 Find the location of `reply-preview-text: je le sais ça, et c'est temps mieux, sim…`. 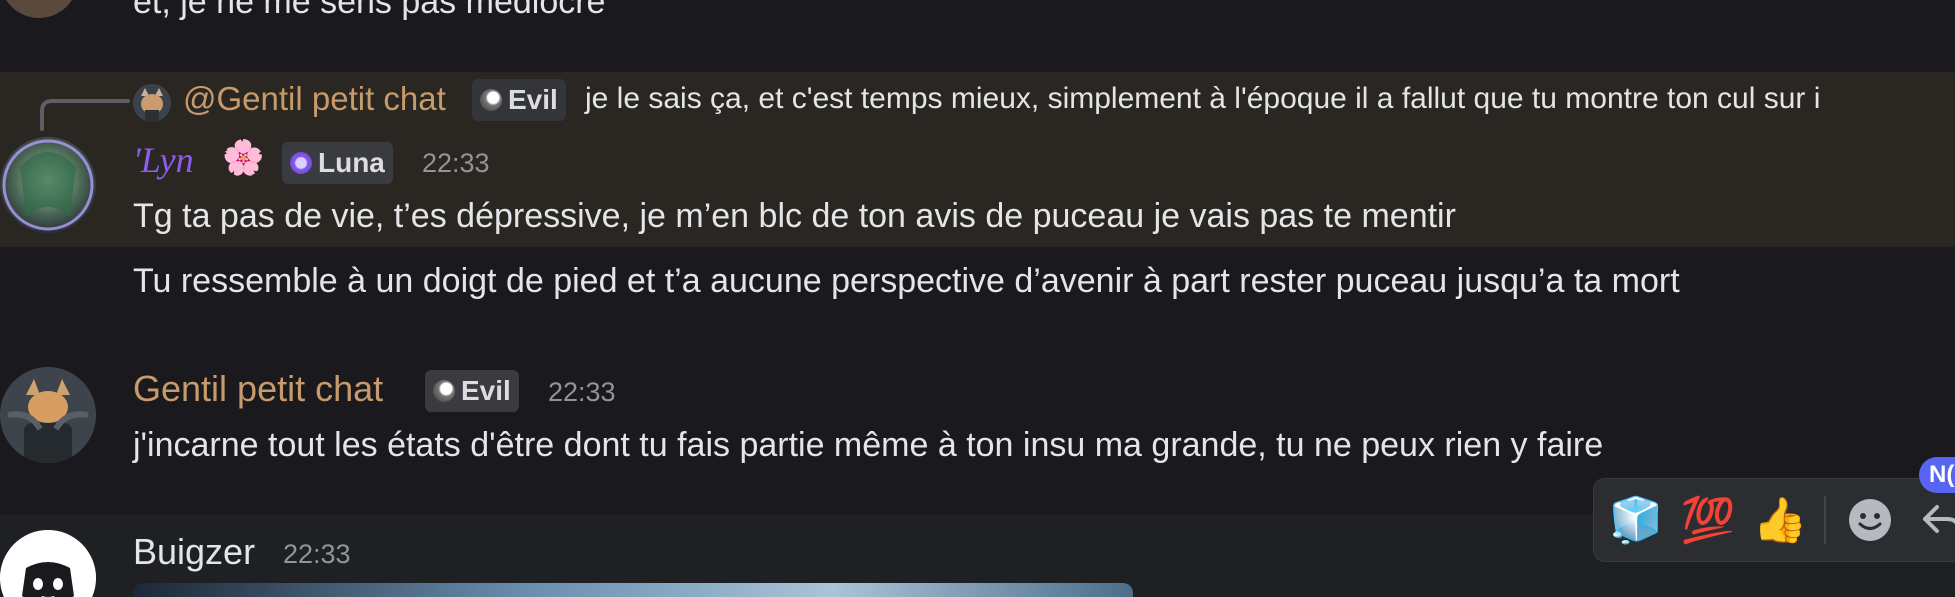

reply-preview-text: je le sais ça, et c'est temps mieux, sim… is located at coordinates (1203, 98).